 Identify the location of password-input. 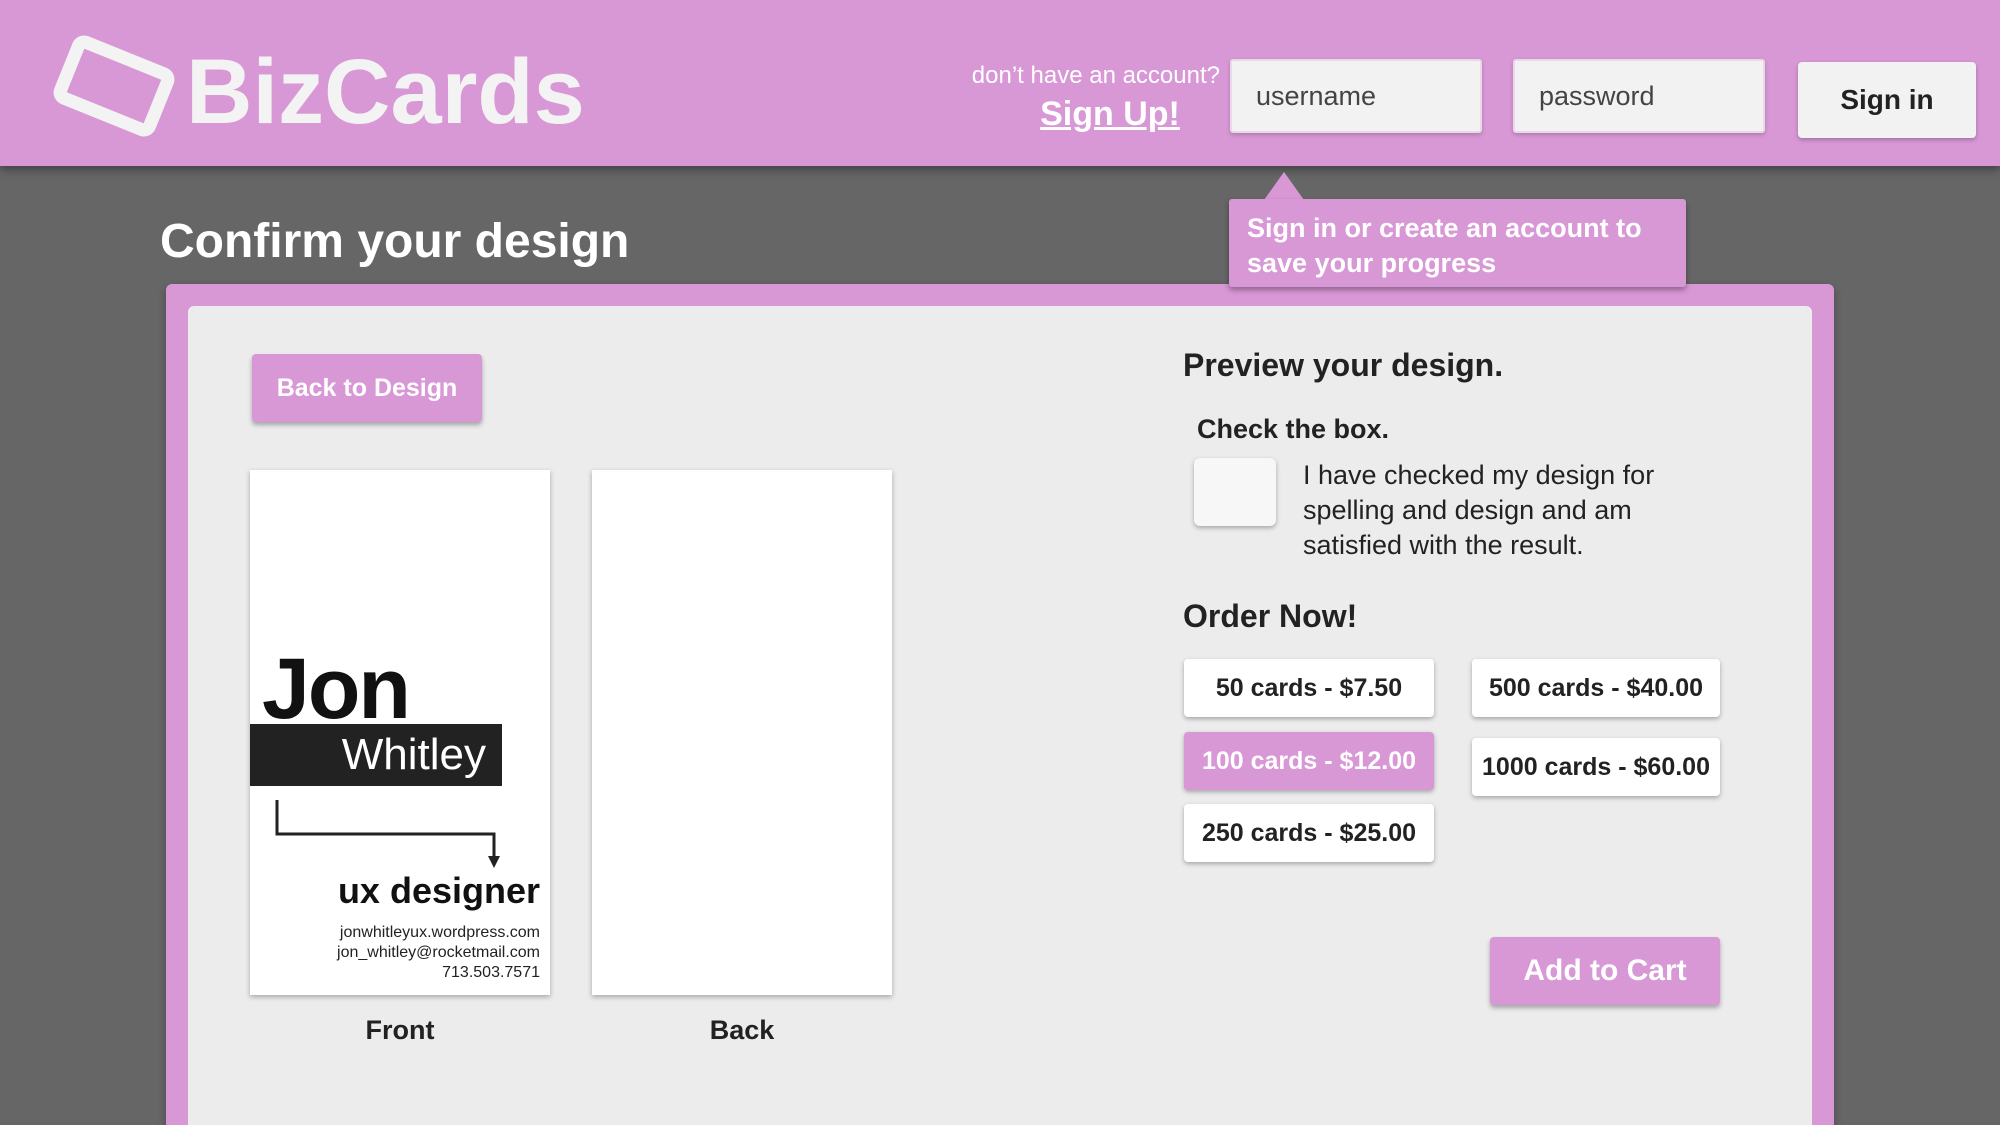
(1639, 96).